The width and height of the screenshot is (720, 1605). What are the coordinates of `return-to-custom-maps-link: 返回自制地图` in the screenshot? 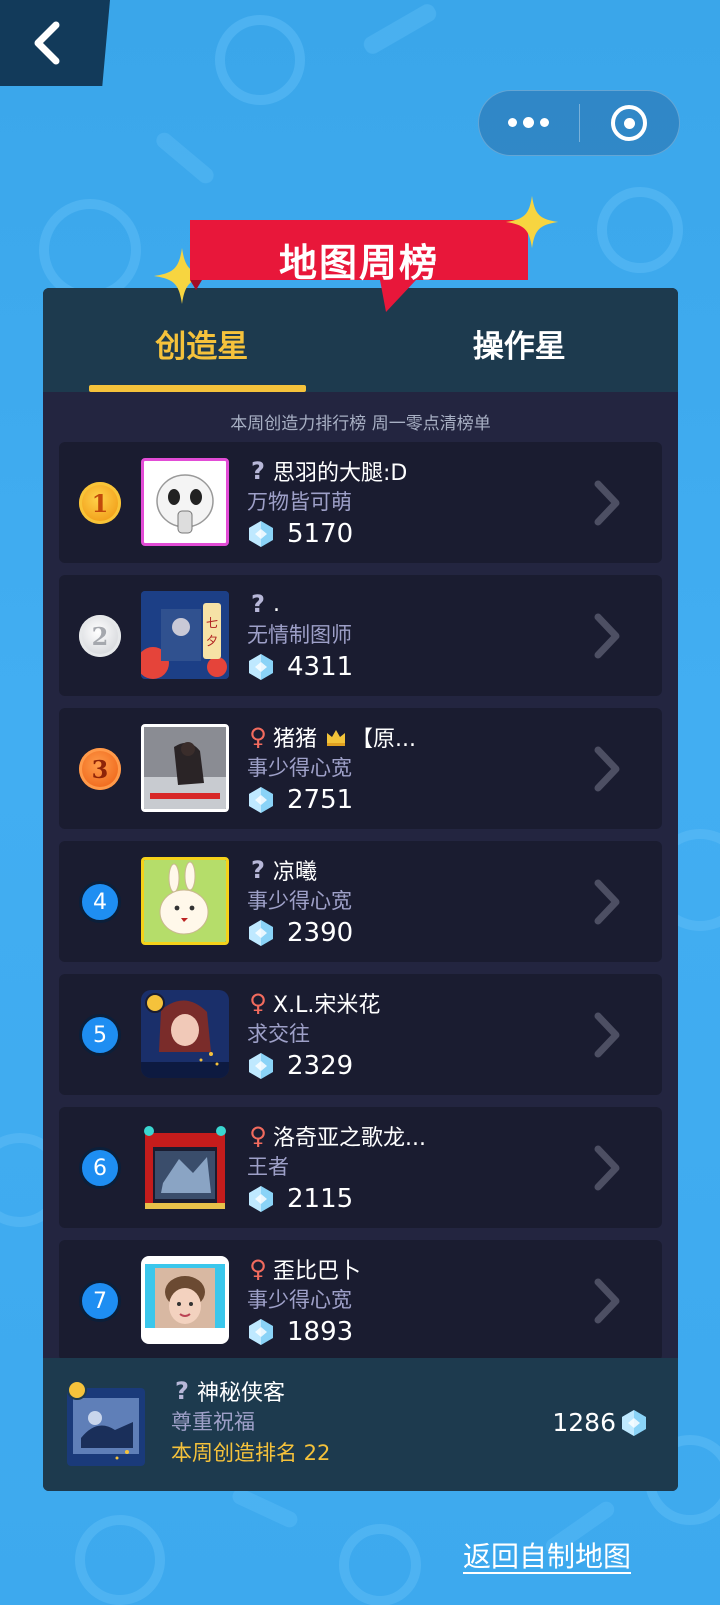 It's located at (547, 1555).